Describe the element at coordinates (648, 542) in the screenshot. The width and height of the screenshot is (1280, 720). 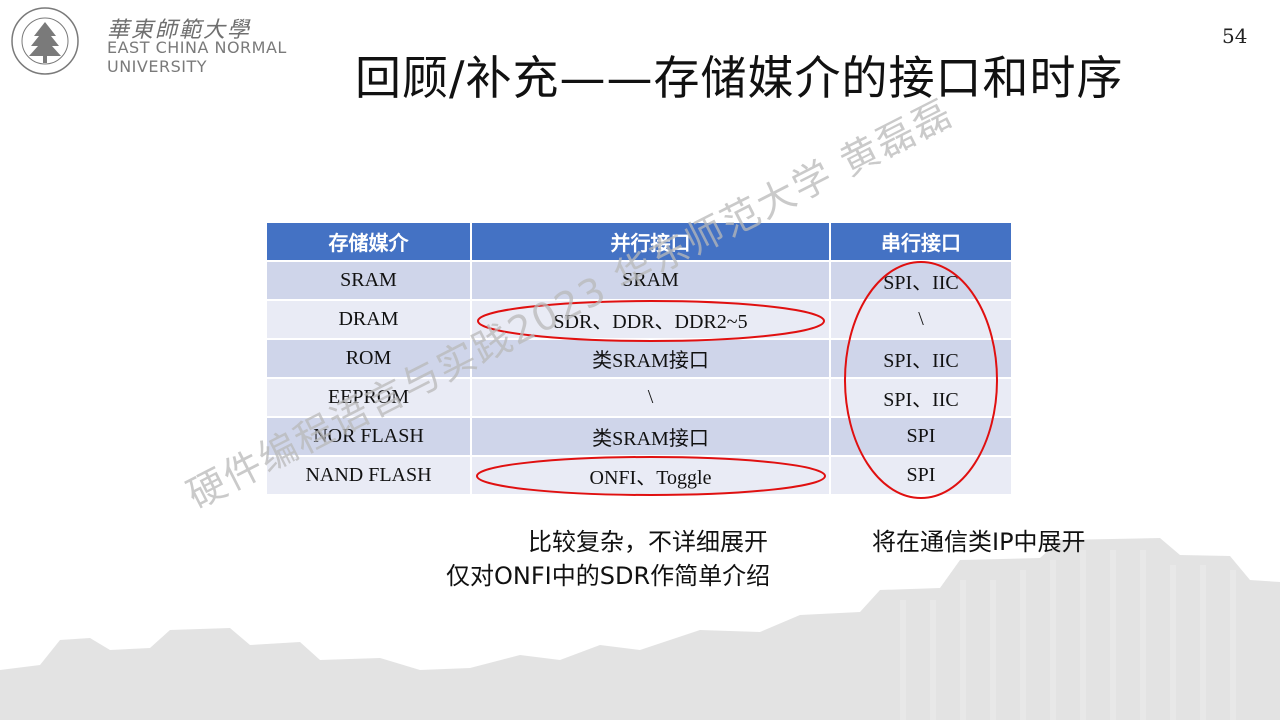
I see `note-complex: 比较复杂，不详细展开` at that location.